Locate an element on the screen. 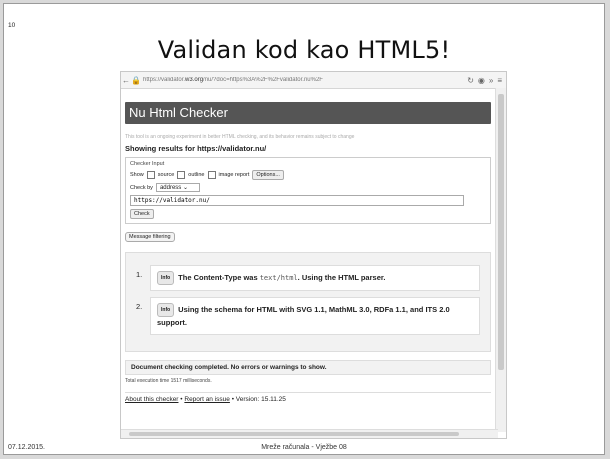 This screenshot has width=610, height=459. horizontal-scrollbar is located at coordinates (309, 433).